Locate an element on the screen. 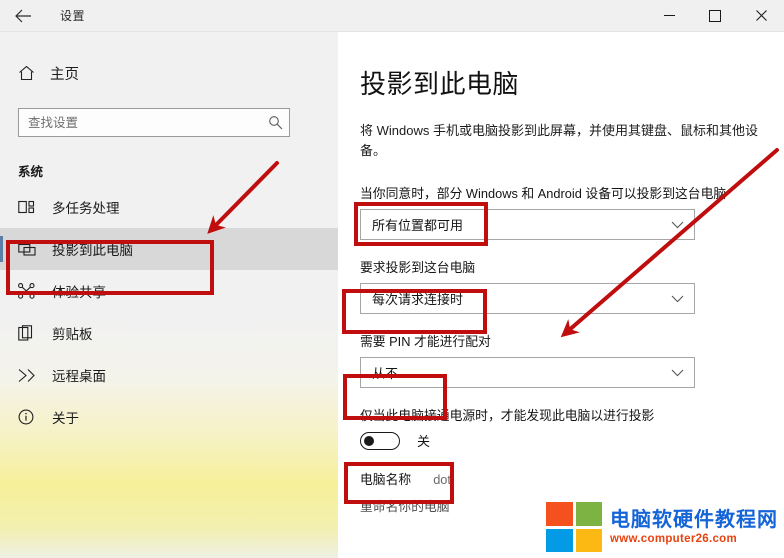 The image size is (784, 558). power-toggle-row: 关 is located at coordinates (572, 440).